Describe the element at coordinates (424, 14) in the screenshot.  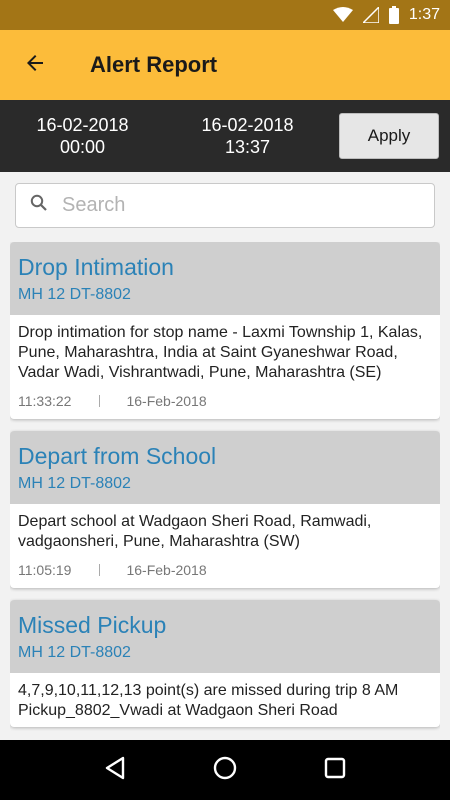
I see `status-time: 1:37` at that location.